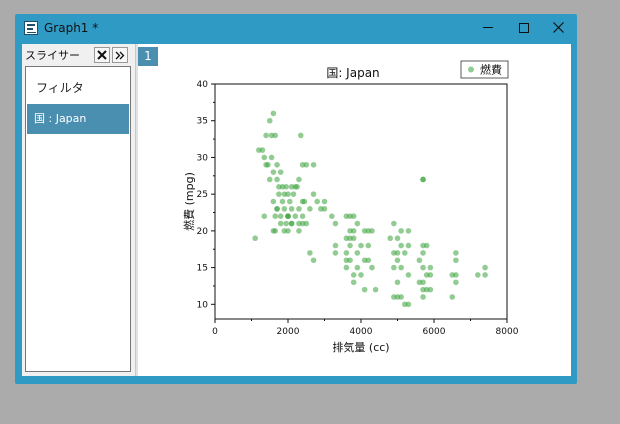  I want to click on title-bar: Graph1 *, so click(296, 29).